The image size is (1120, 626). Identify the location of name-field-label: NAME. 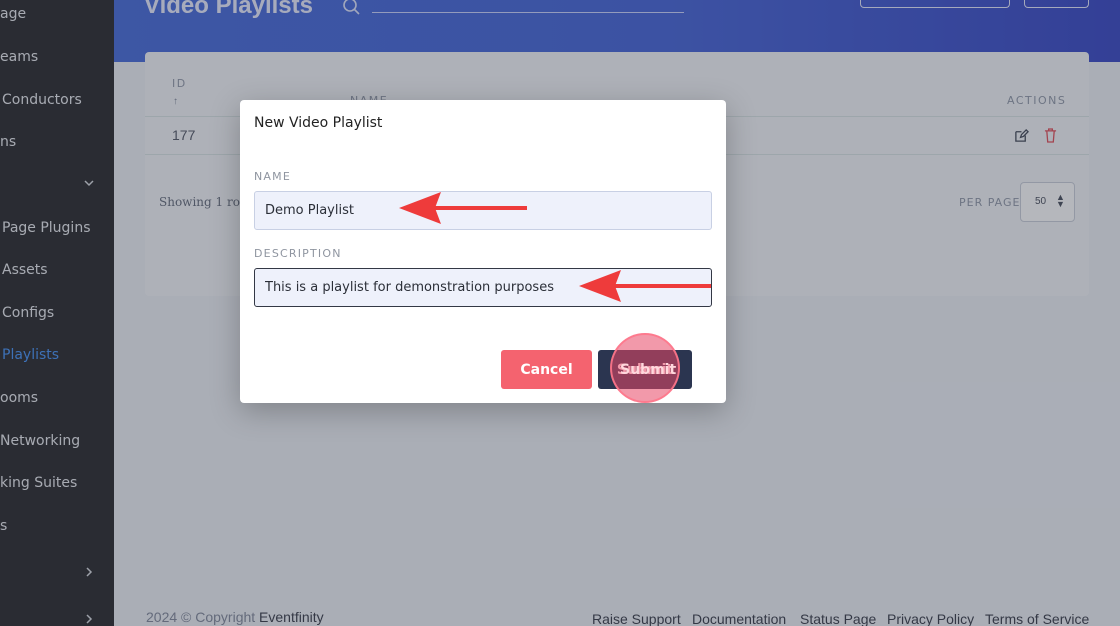
(272, 176).